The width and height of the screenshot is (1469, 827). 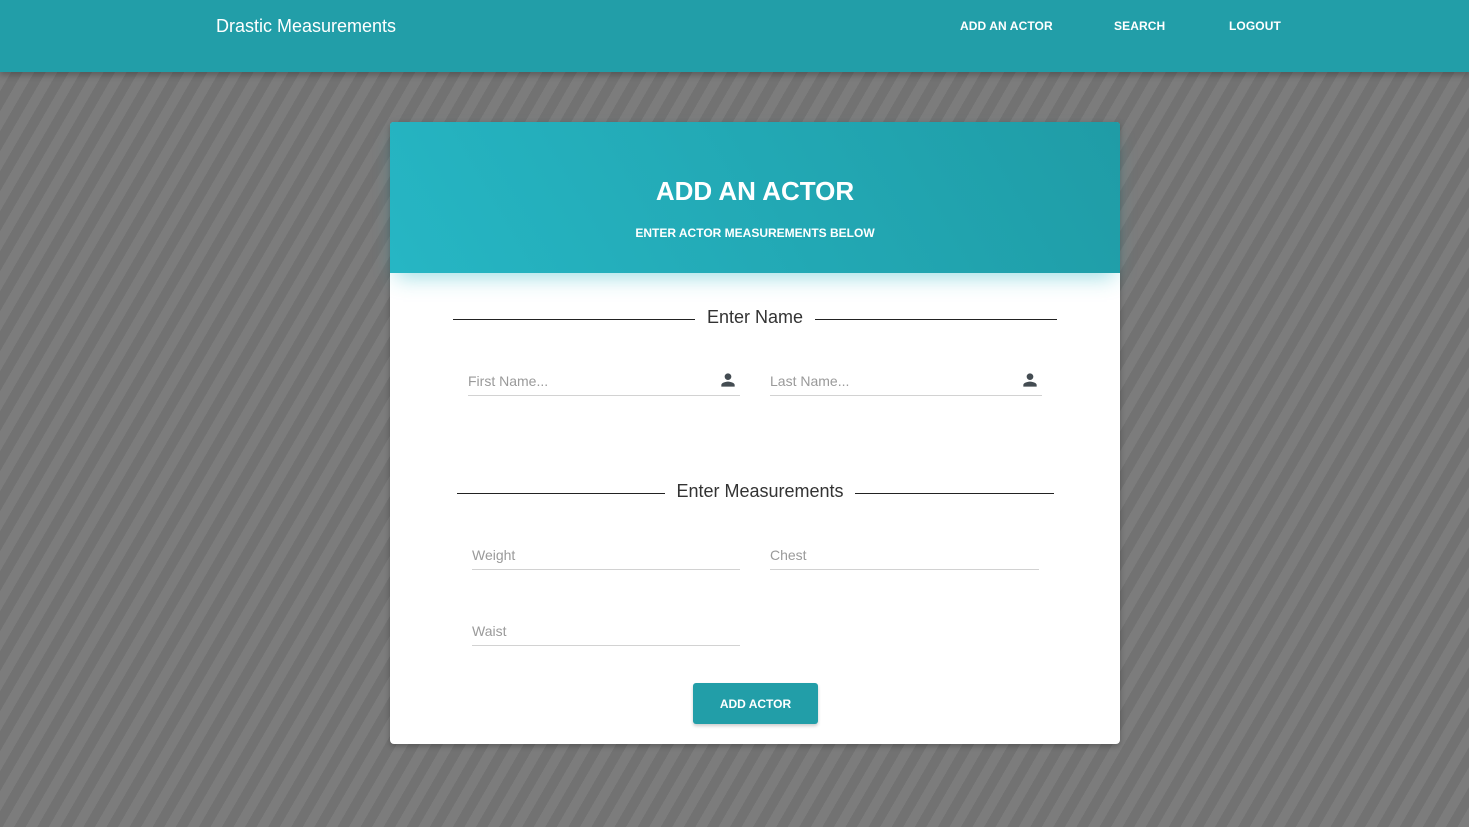 I want to click on chest-input, so click(x=890, y=555).